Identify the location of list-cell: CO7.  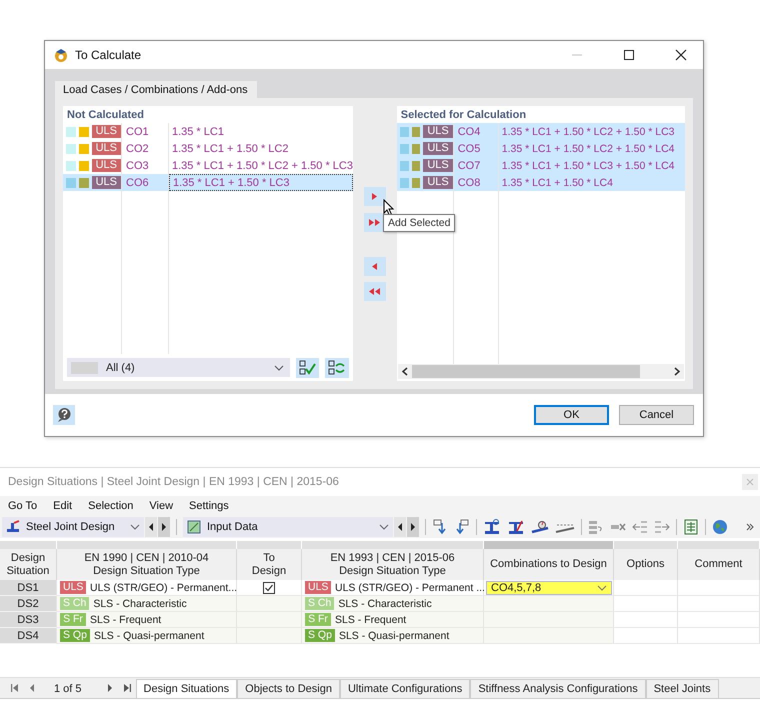
(476, 165).